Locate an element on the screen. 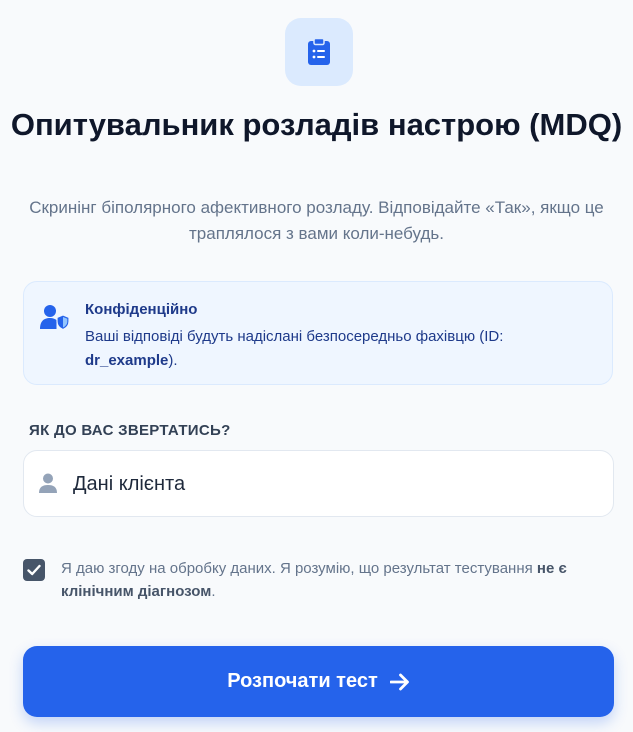 Image resolution: width=633 pixels, height=732 pixels. start-test-button: Розпочати тест is located at coordinates (318, 681).